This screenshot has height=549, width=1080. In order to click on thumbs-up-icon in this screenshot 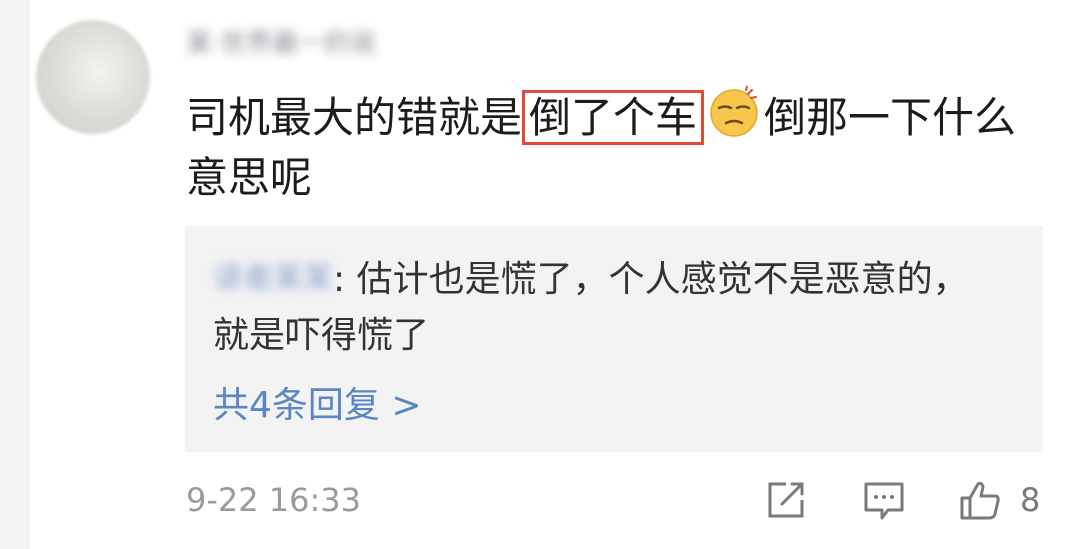, I will do `click(980, 500)`.